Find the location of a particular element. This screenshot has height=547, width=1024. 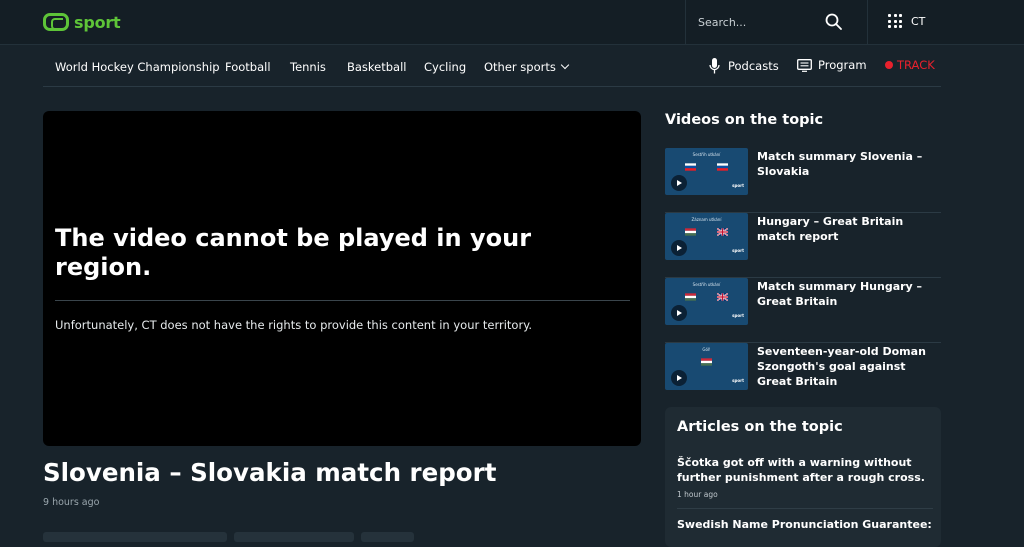

video-title: Hungary – Great Britain match report is located at coordinates (847, 229).